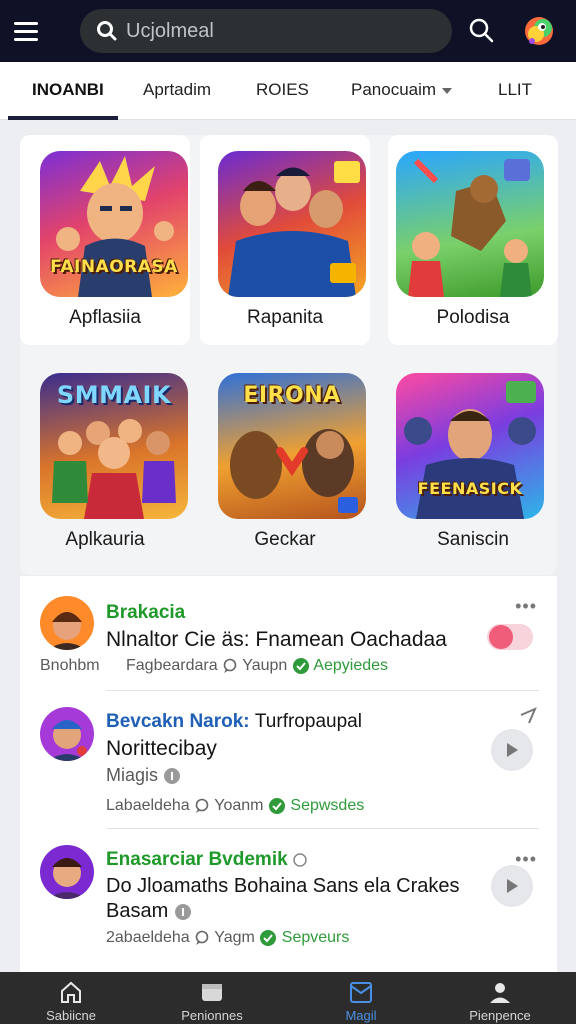 This screenshot has width=576, height=1024. Describe the element at coordinates (172, 666) in the screenshot. I see `item-meta-source: Fagbeardara` at that location.